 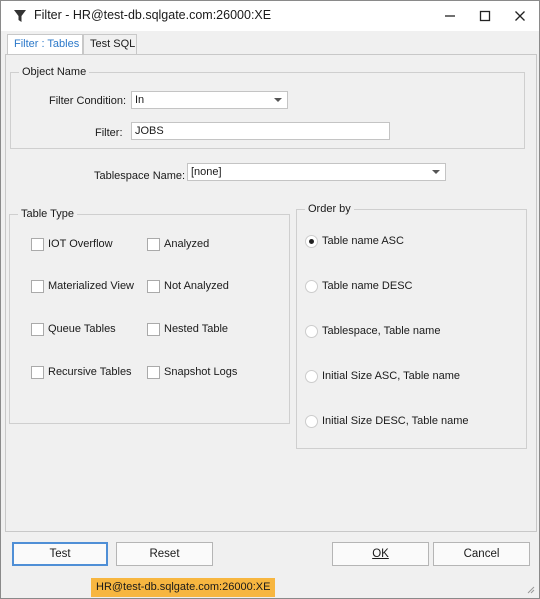 What do you see at coordinates (329, 209) in the screenshot?
I see `order-by-group-label: Order by` at bounding box center [329, 209].